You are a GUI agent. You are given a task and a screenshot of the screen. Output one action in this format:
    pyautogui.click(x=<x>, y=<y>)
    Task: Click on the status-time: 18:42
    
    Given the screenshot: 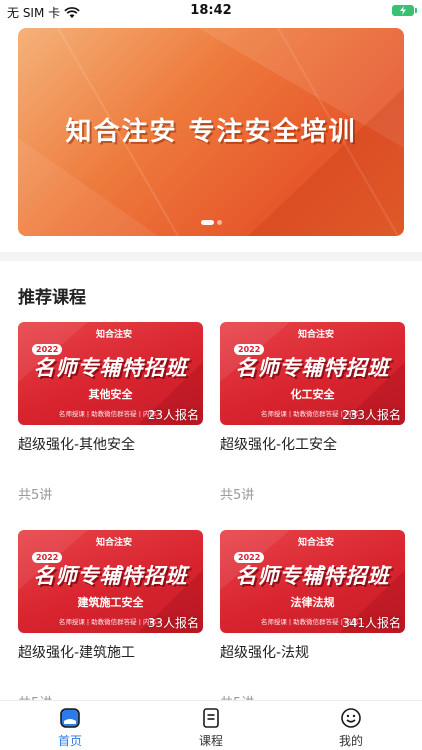 What is the action you would take?
    pyautogui.click(x=211, y=10)
    